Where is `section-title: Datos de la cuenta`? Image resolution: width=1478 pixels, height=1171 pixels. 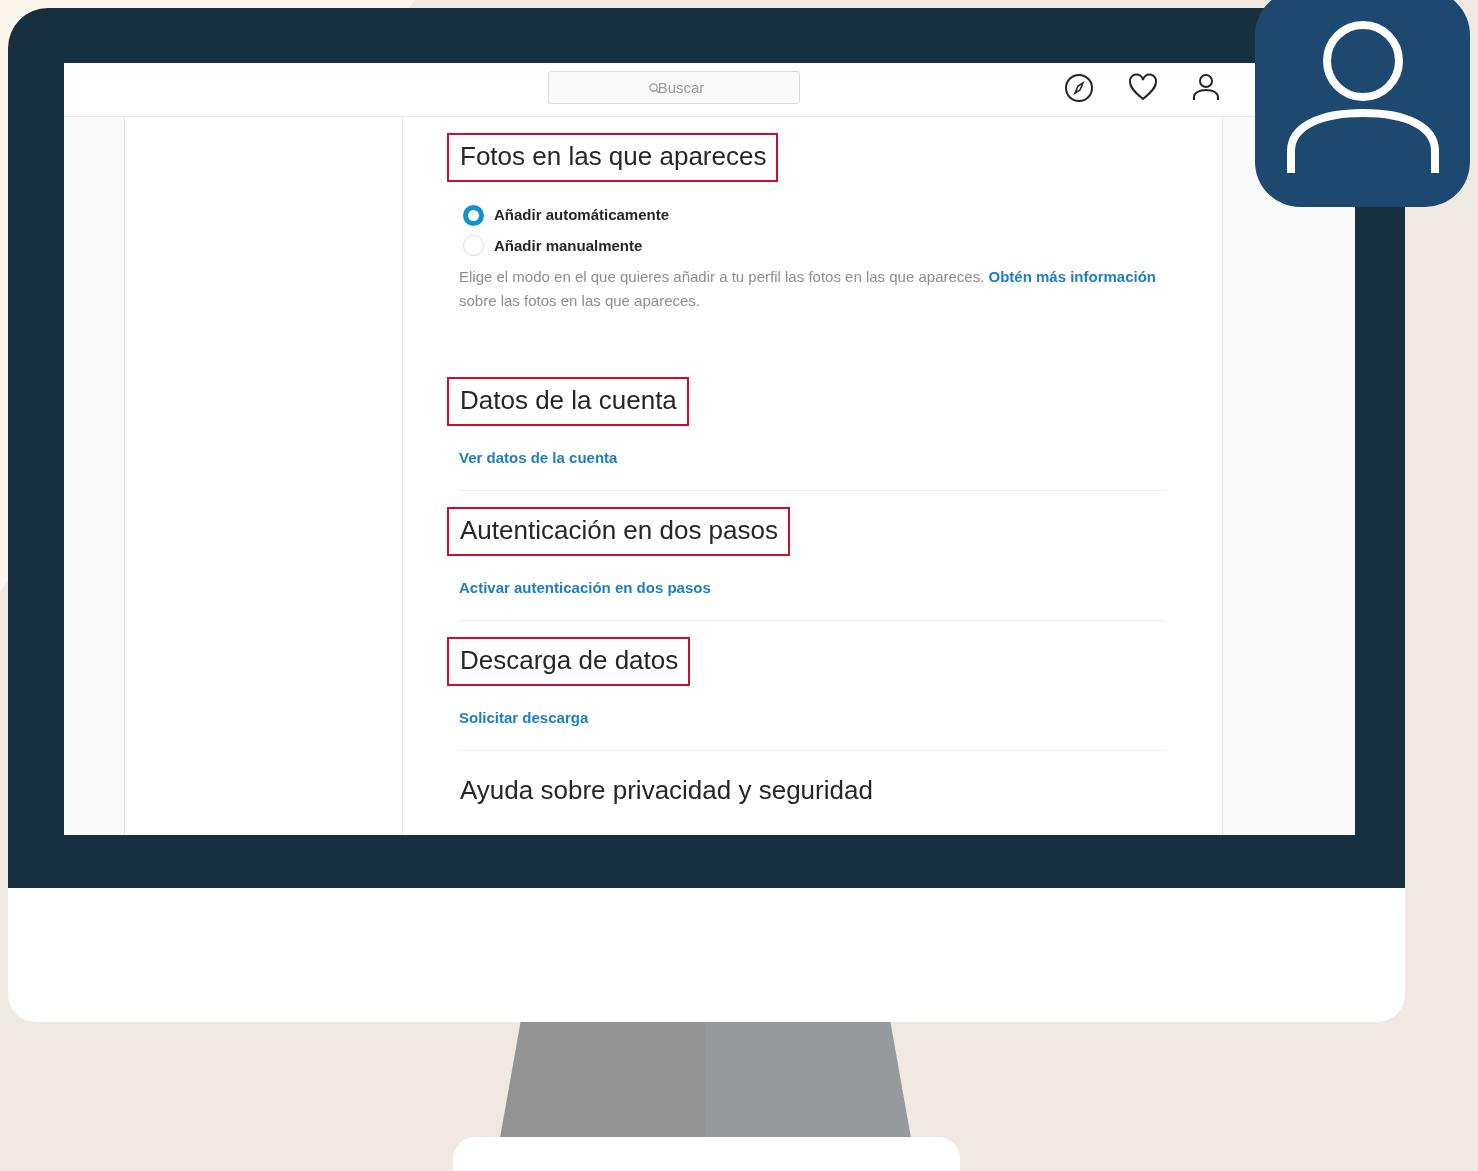
section-title: Datos de la cuenta is located at coordinates (568, 401).